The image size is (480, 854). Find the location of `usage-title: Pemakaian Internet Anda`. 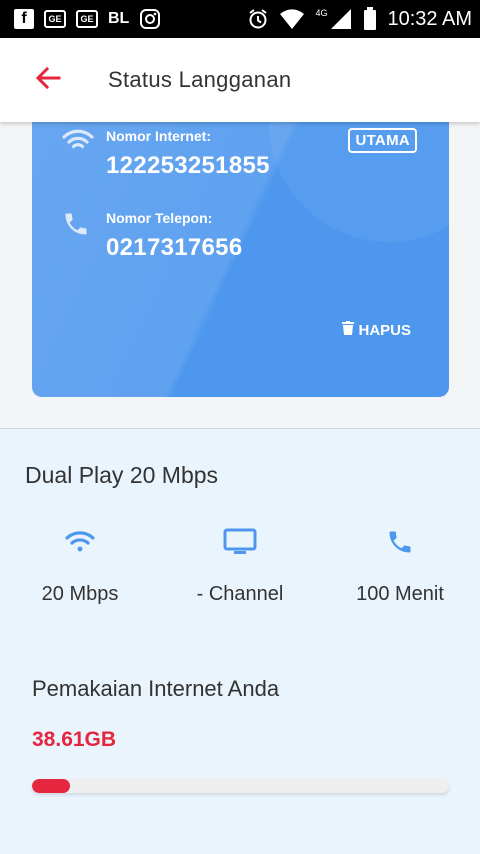

usage-title: Pemakaian Internet Anda is located at coordinates (156, 688).